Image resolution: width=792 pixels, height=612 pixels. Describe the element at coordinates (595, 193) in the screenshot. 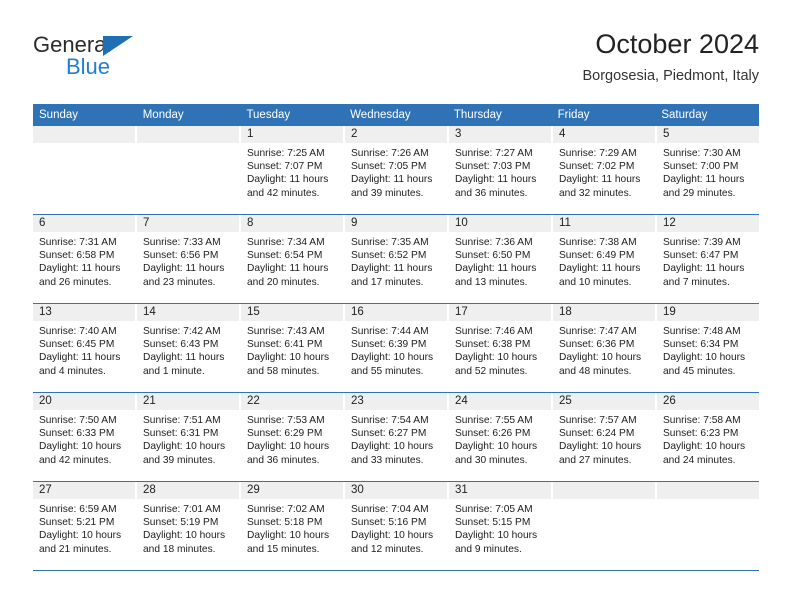

I see `day-daylight2-text: and 32 minutes.` at that location.